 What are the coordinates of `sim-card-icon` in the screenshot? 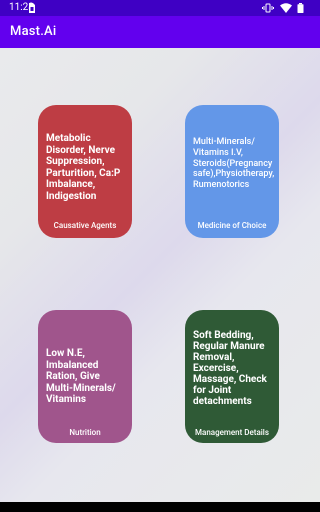 It's located at (32, 8).